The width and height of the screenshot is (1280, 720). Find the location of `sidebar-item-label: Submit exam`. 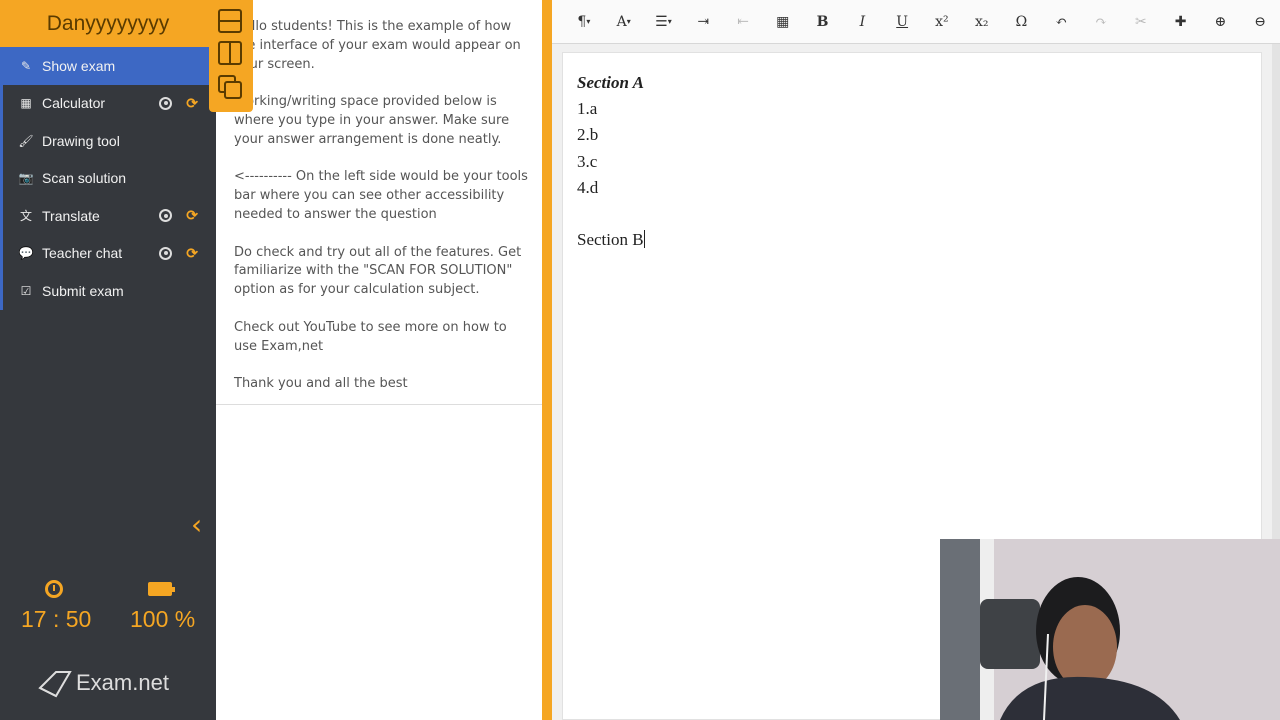

sidebar-item-label: Submit exam is located at coordinates (83, 290).